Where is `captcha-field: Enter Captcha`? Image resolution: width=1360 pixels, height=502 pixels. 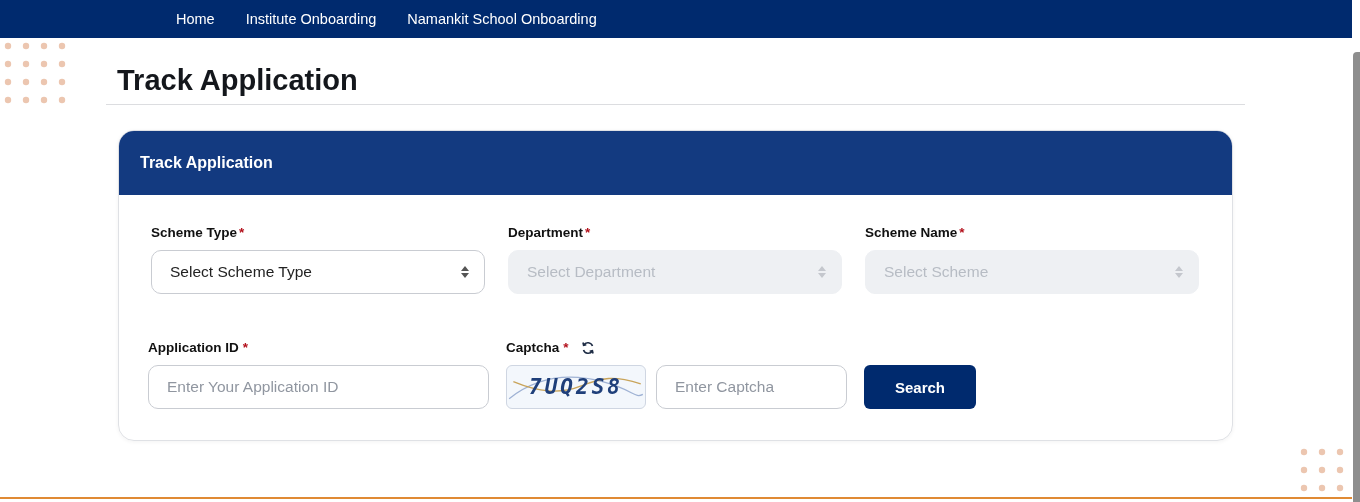
captcha-field: Enter Captcha is located at coordinates (751, 387).